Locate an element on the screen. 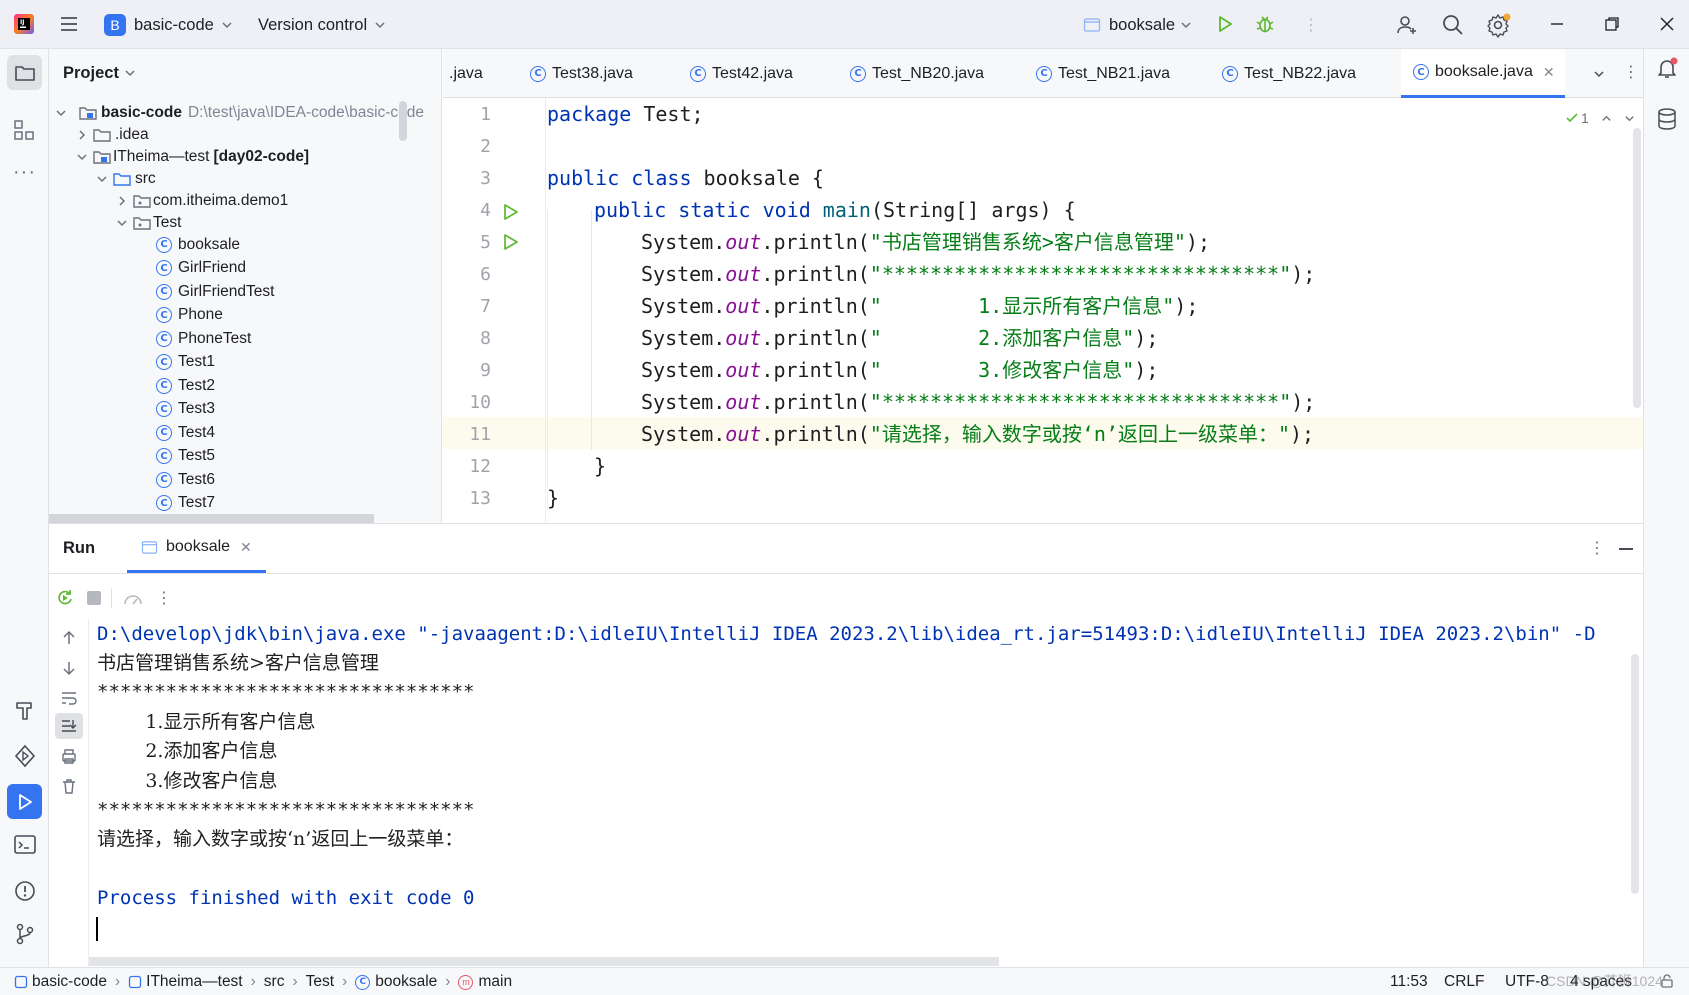 The width and height of the screenshot is (1689, 995). caret-position: 11:53 is located at coordinates (1409, 982).